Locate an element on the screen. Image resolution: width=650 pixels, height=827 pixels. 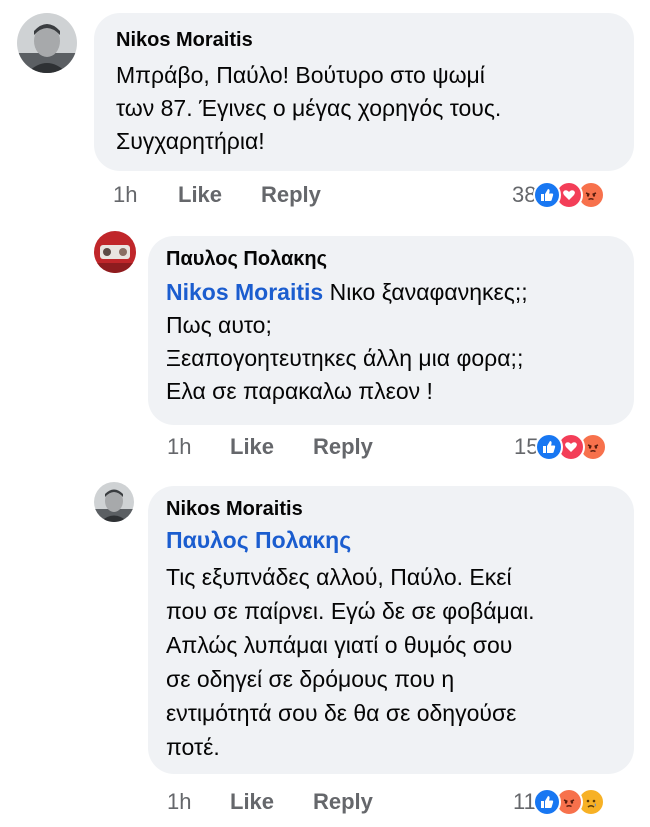
comment-text-line: Πως αυτο; is located at coordinates (219, 325).